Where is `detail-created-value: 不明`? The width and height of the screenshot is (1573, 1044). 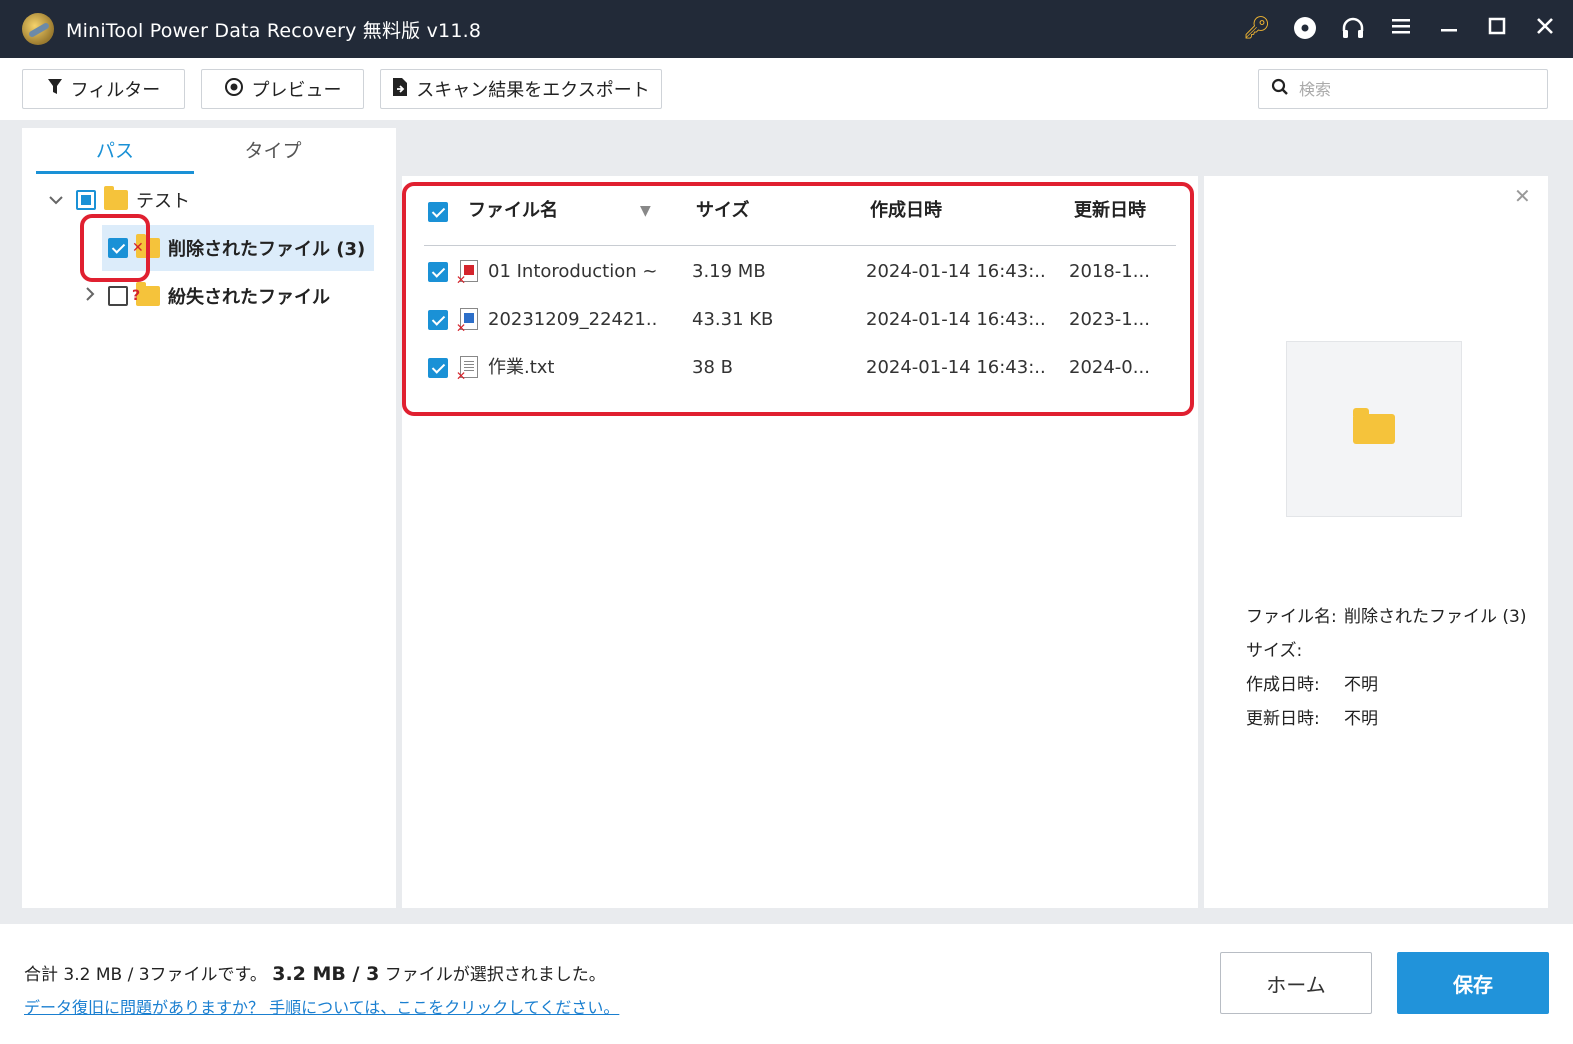 detail-created-value: 不明 is located at coordinates (1361, 685).